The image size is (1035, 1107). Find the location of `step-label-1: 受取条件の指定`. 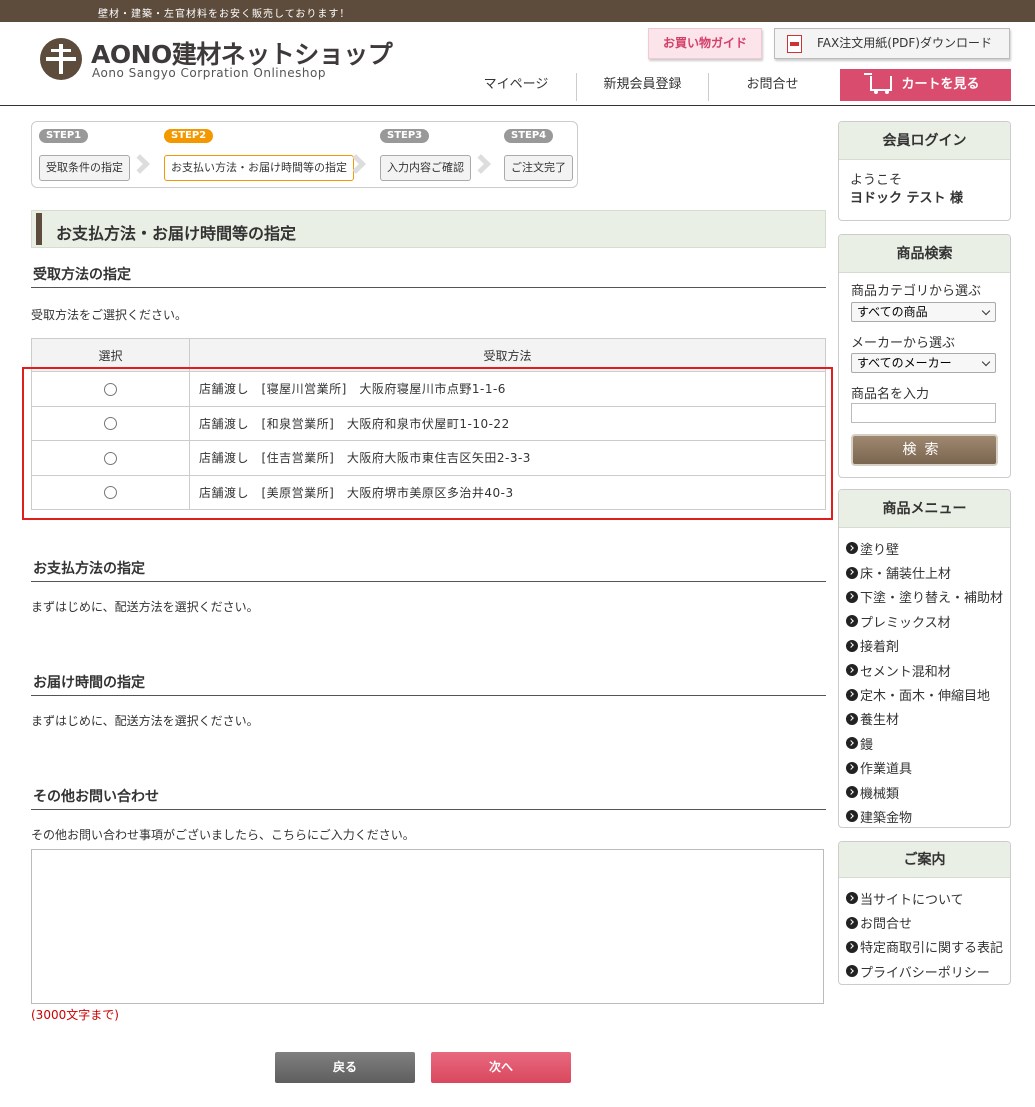

step-label-1: 受取条件の指定 is located at coordinates (84, 168).